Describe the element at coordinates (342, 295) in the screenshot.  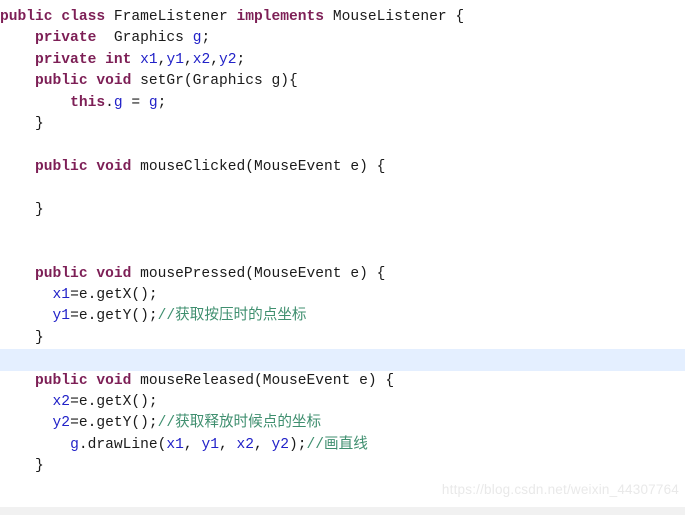
I see `code-line: x1=e.getX();` at that location.